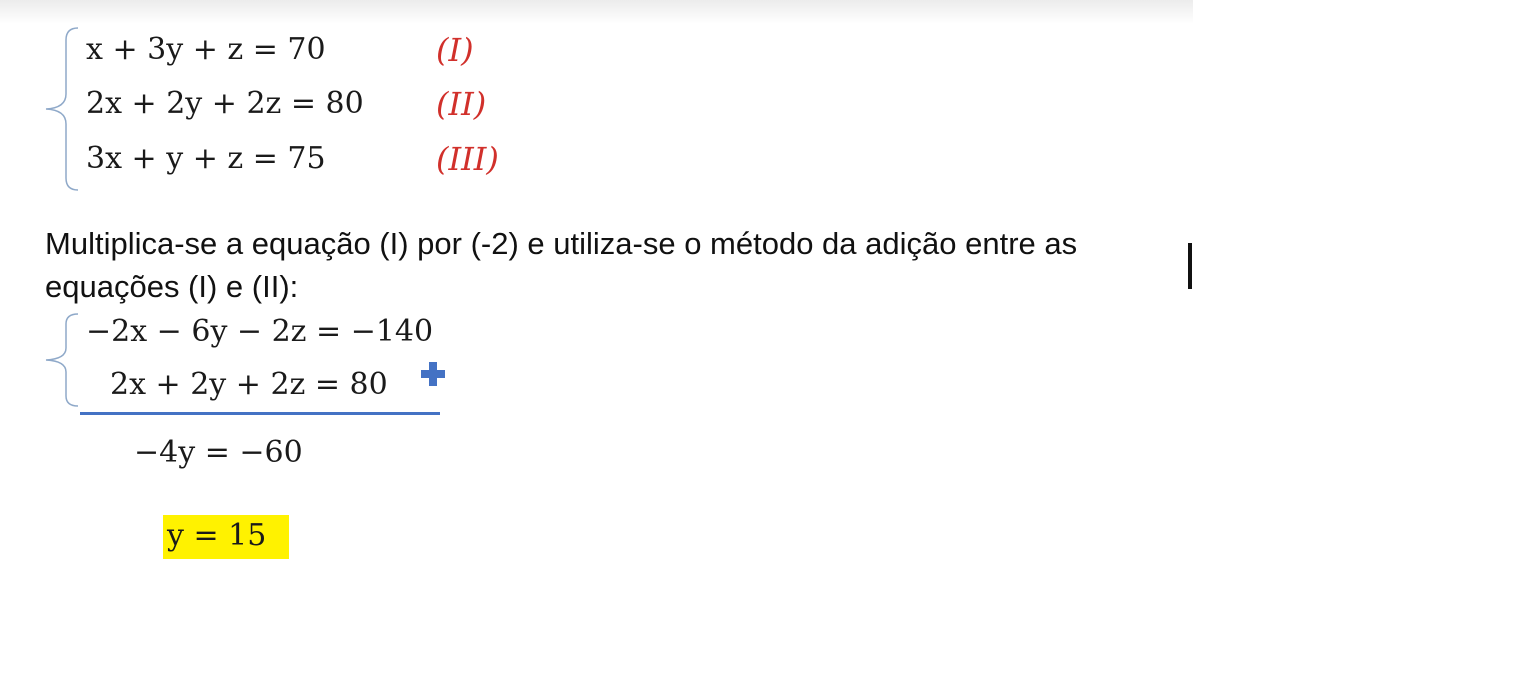 The width and height of the screenshot is (1536, 686). Describe the element at coordinates (1190, 266) in the screenshot. I see `text-cursor` at that location.